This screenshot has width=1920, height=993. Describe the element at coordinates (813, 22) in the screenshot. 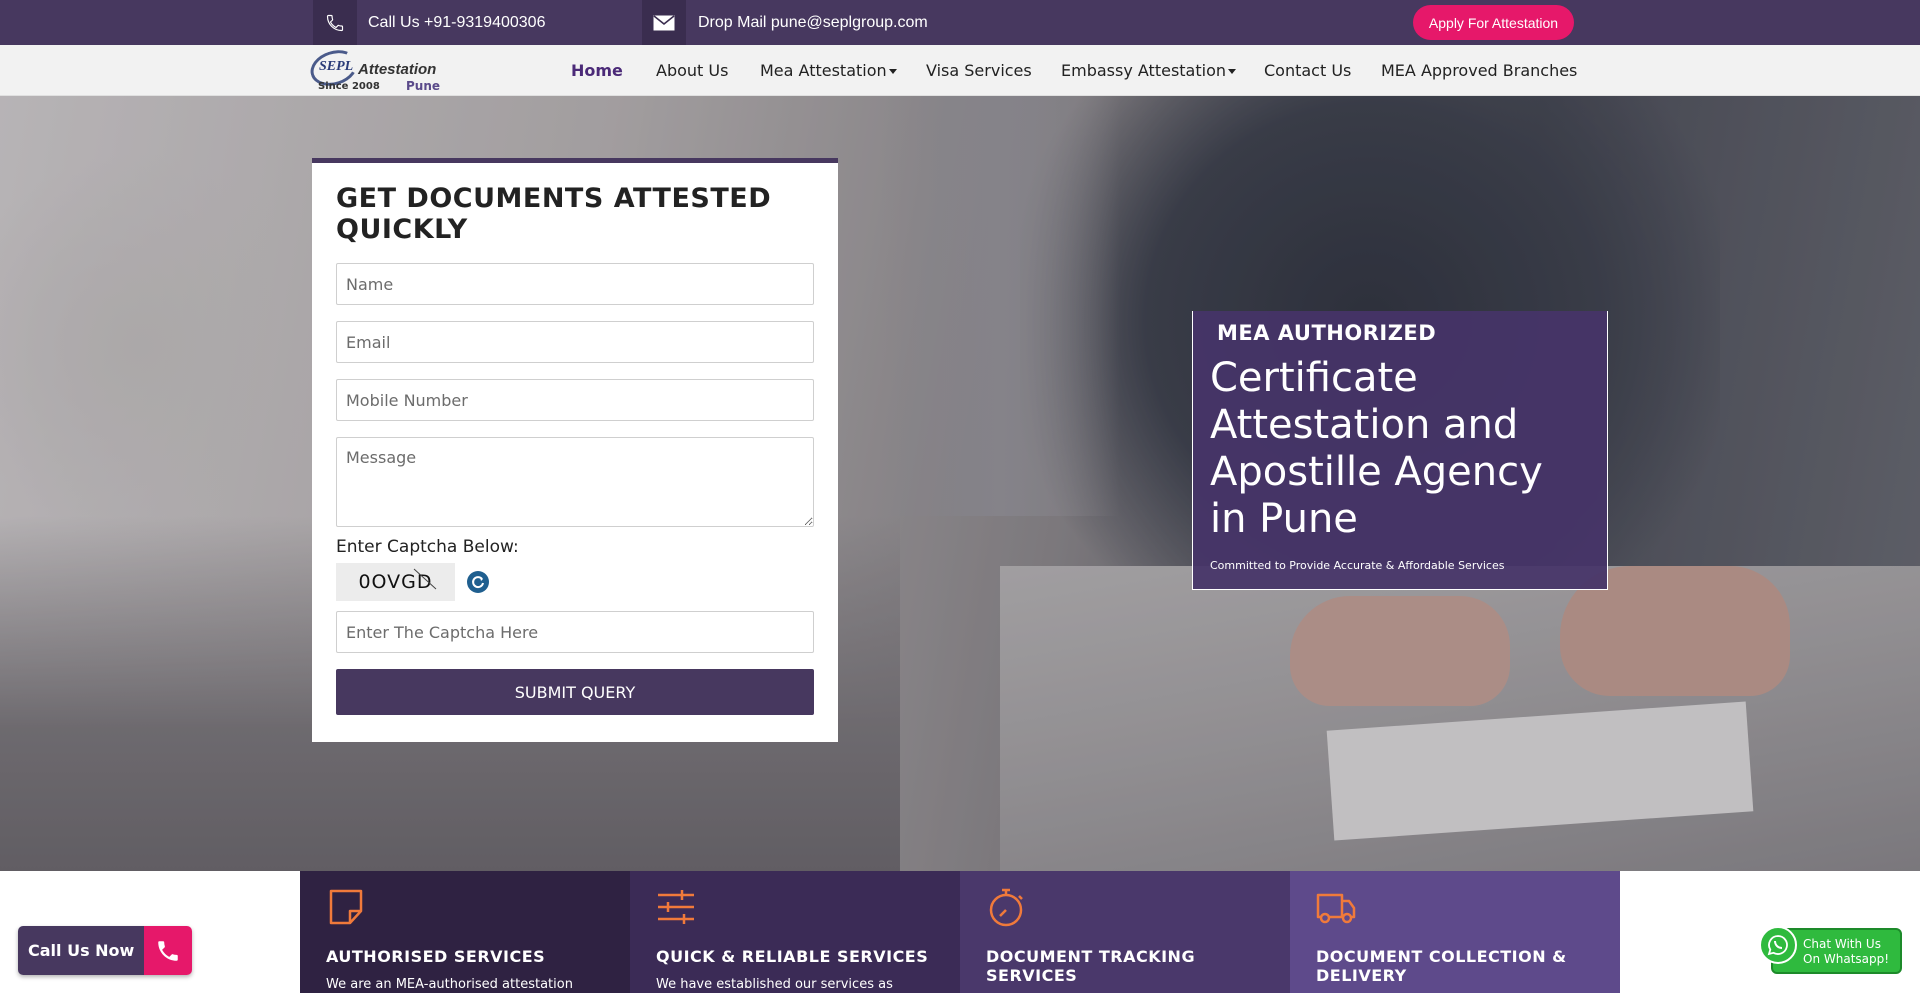

I see `drop-mail-link: Drop Mail pune@seplgroup.com` at that location.